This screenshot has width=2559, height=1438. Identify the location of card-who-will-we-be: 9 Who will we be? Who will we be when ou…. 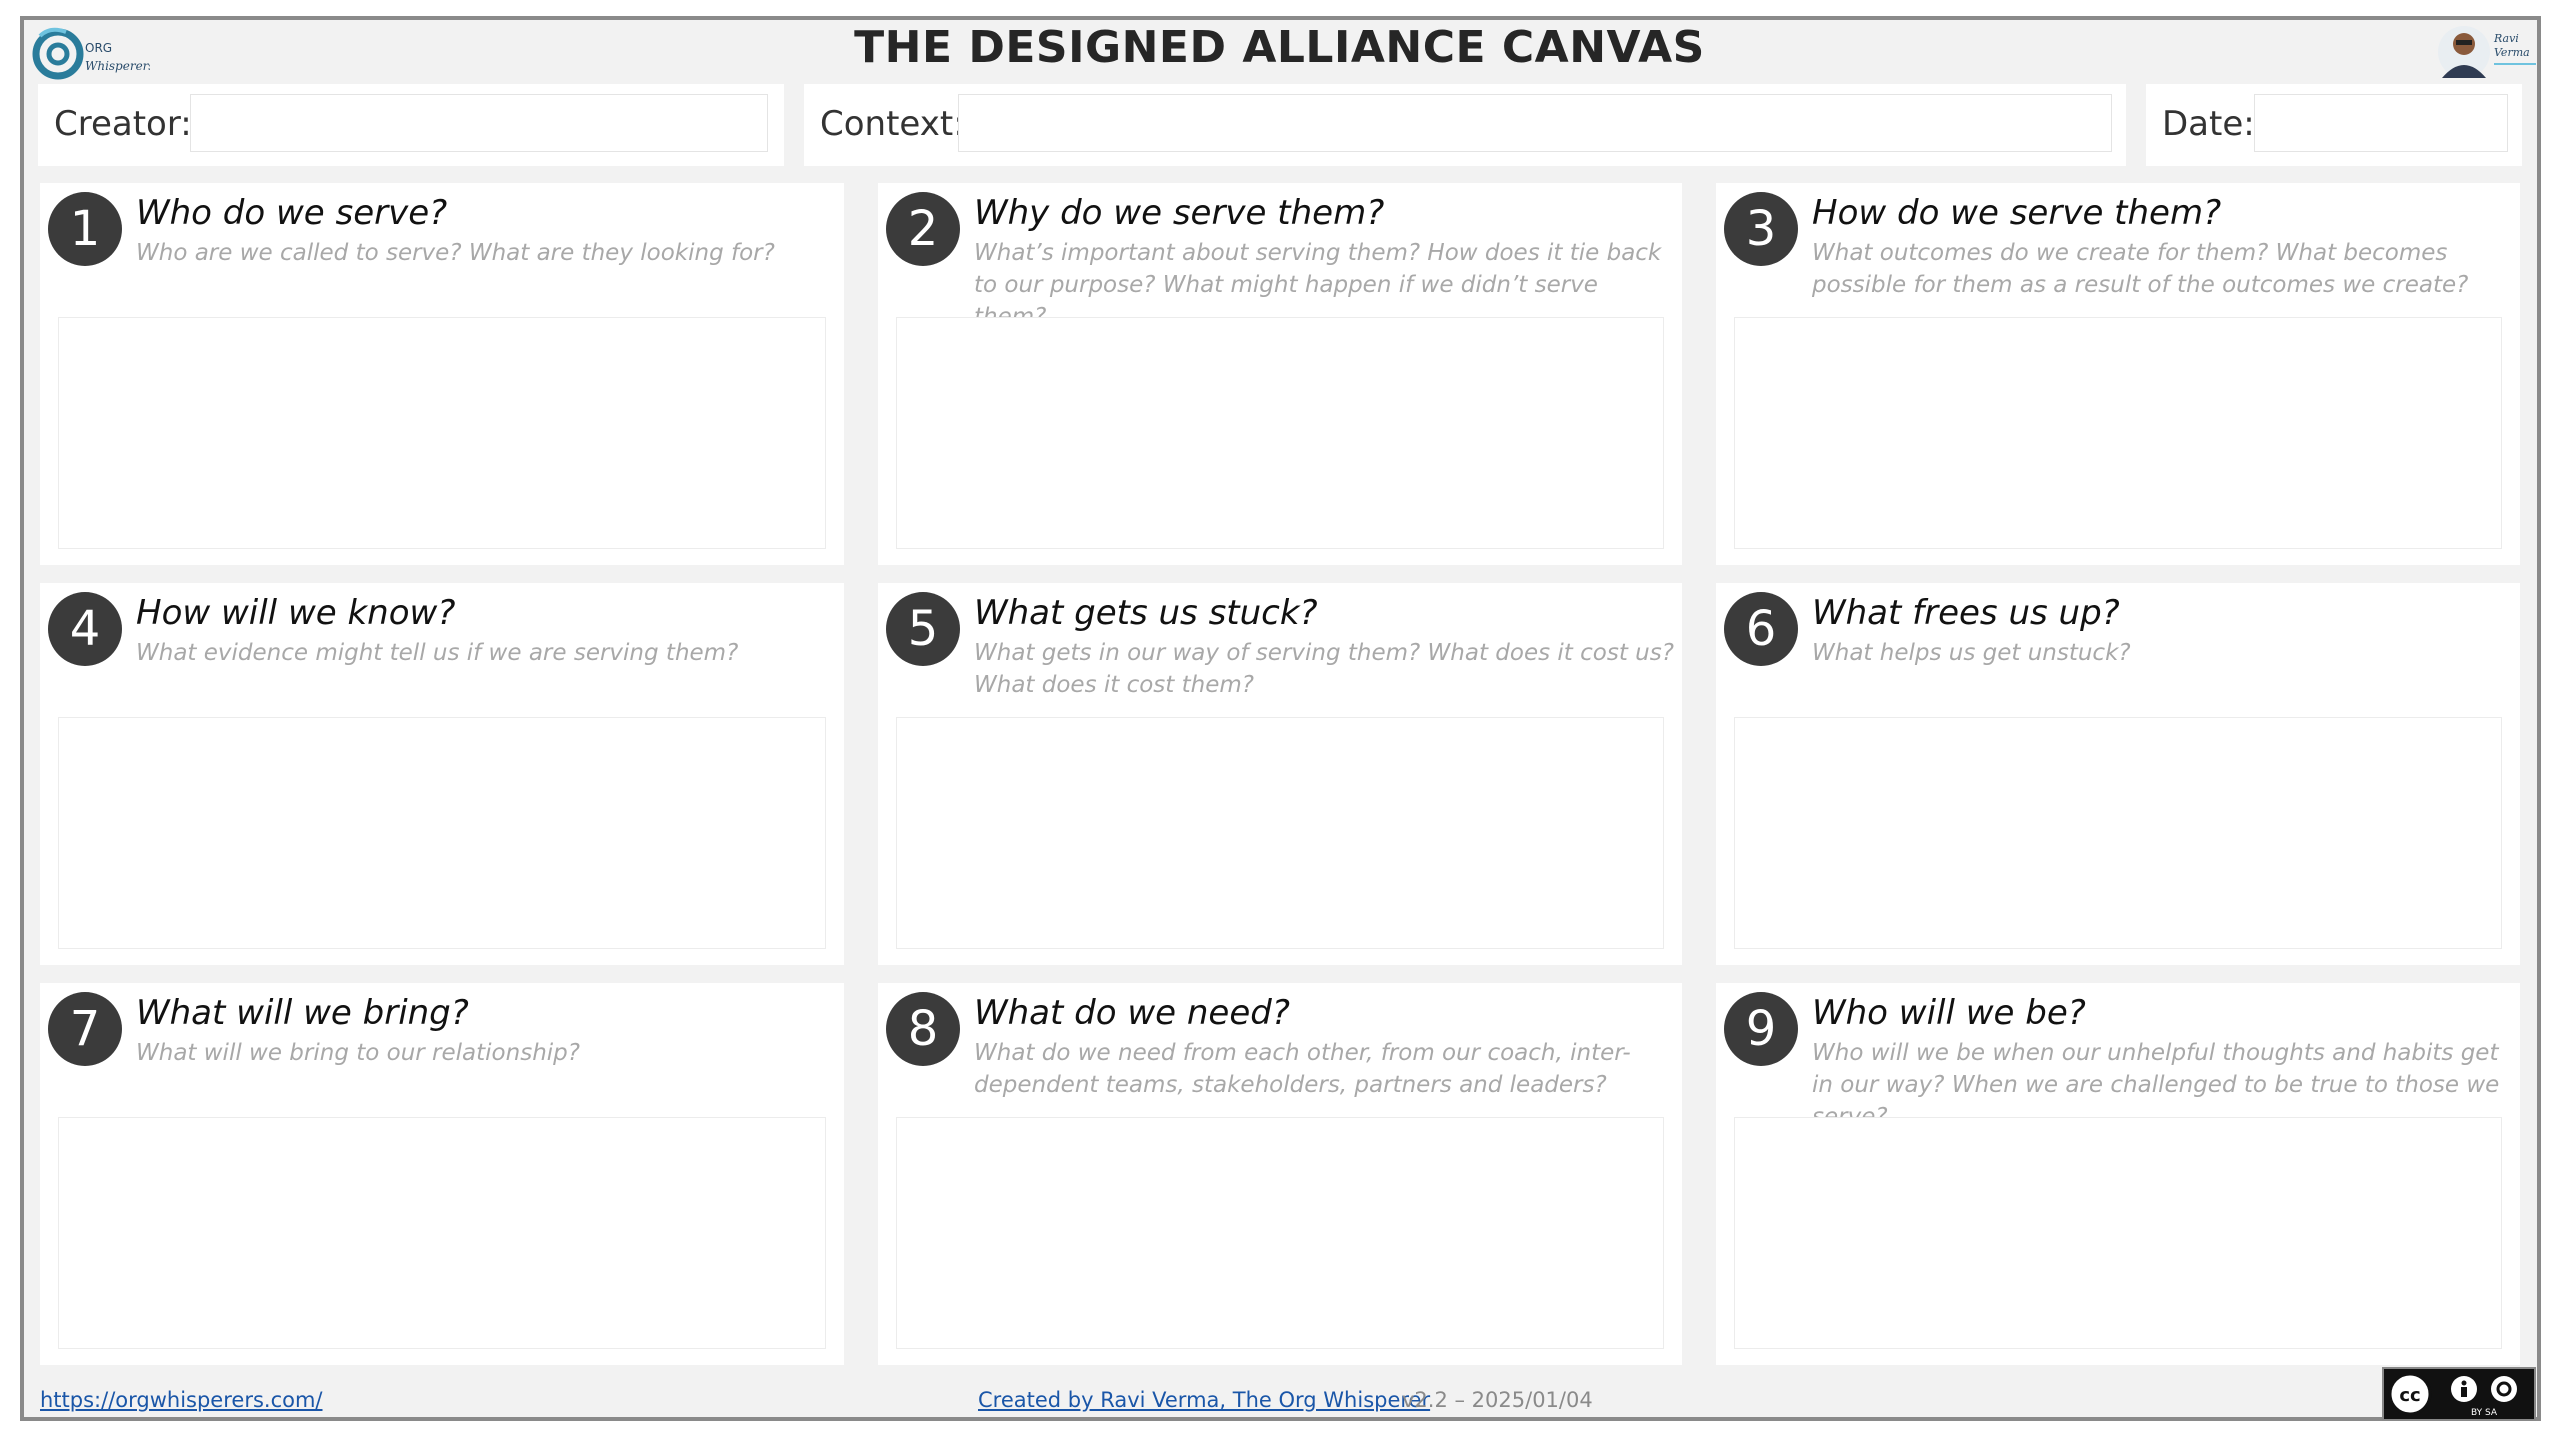
(2118, 1174).